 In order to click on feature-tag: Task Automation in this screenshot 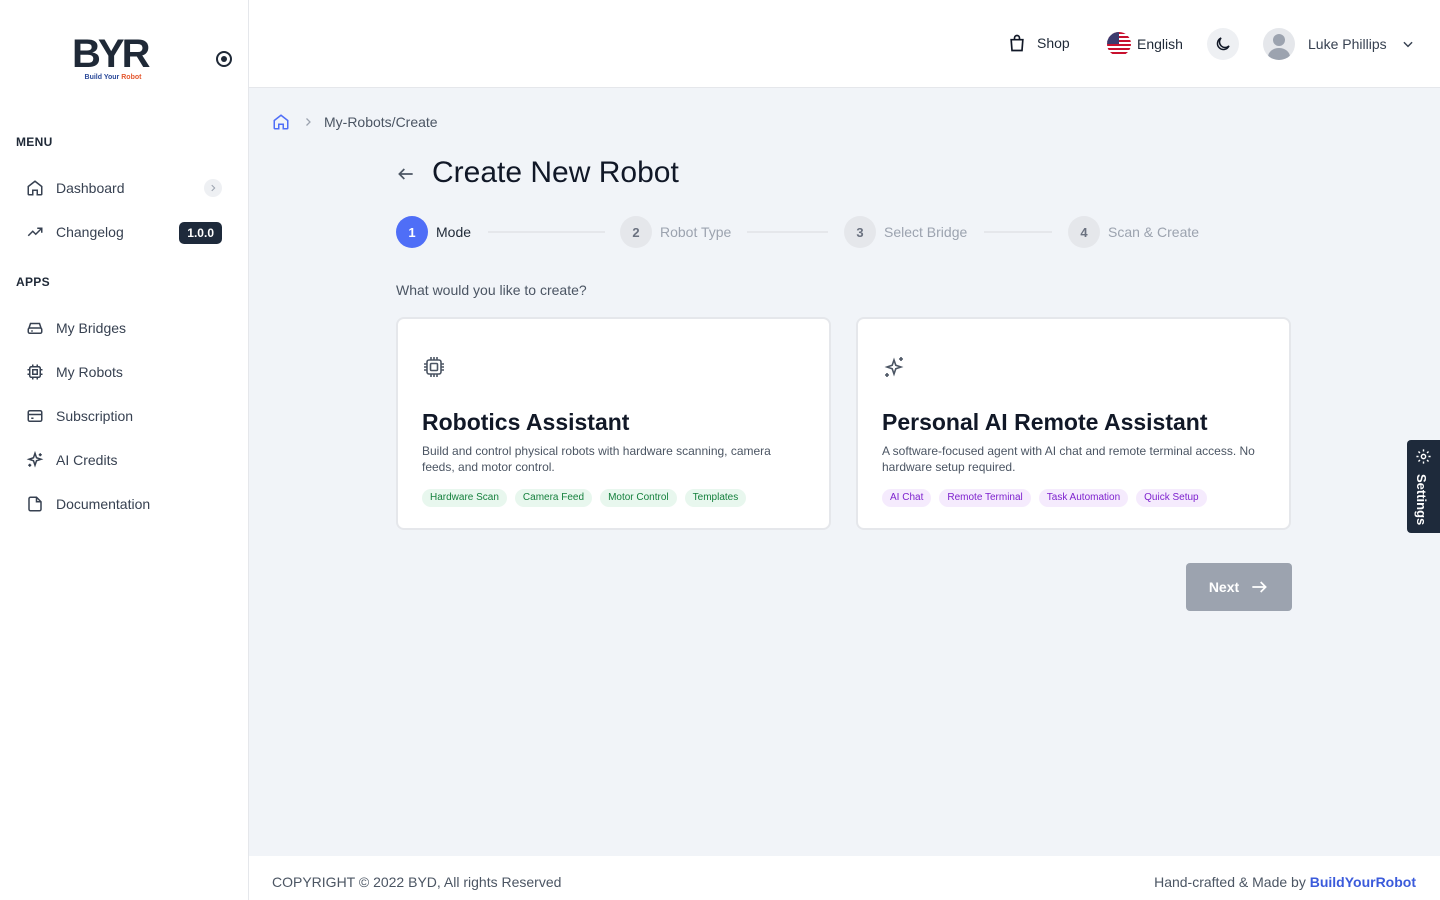, I will do `click(1083, 498)`.